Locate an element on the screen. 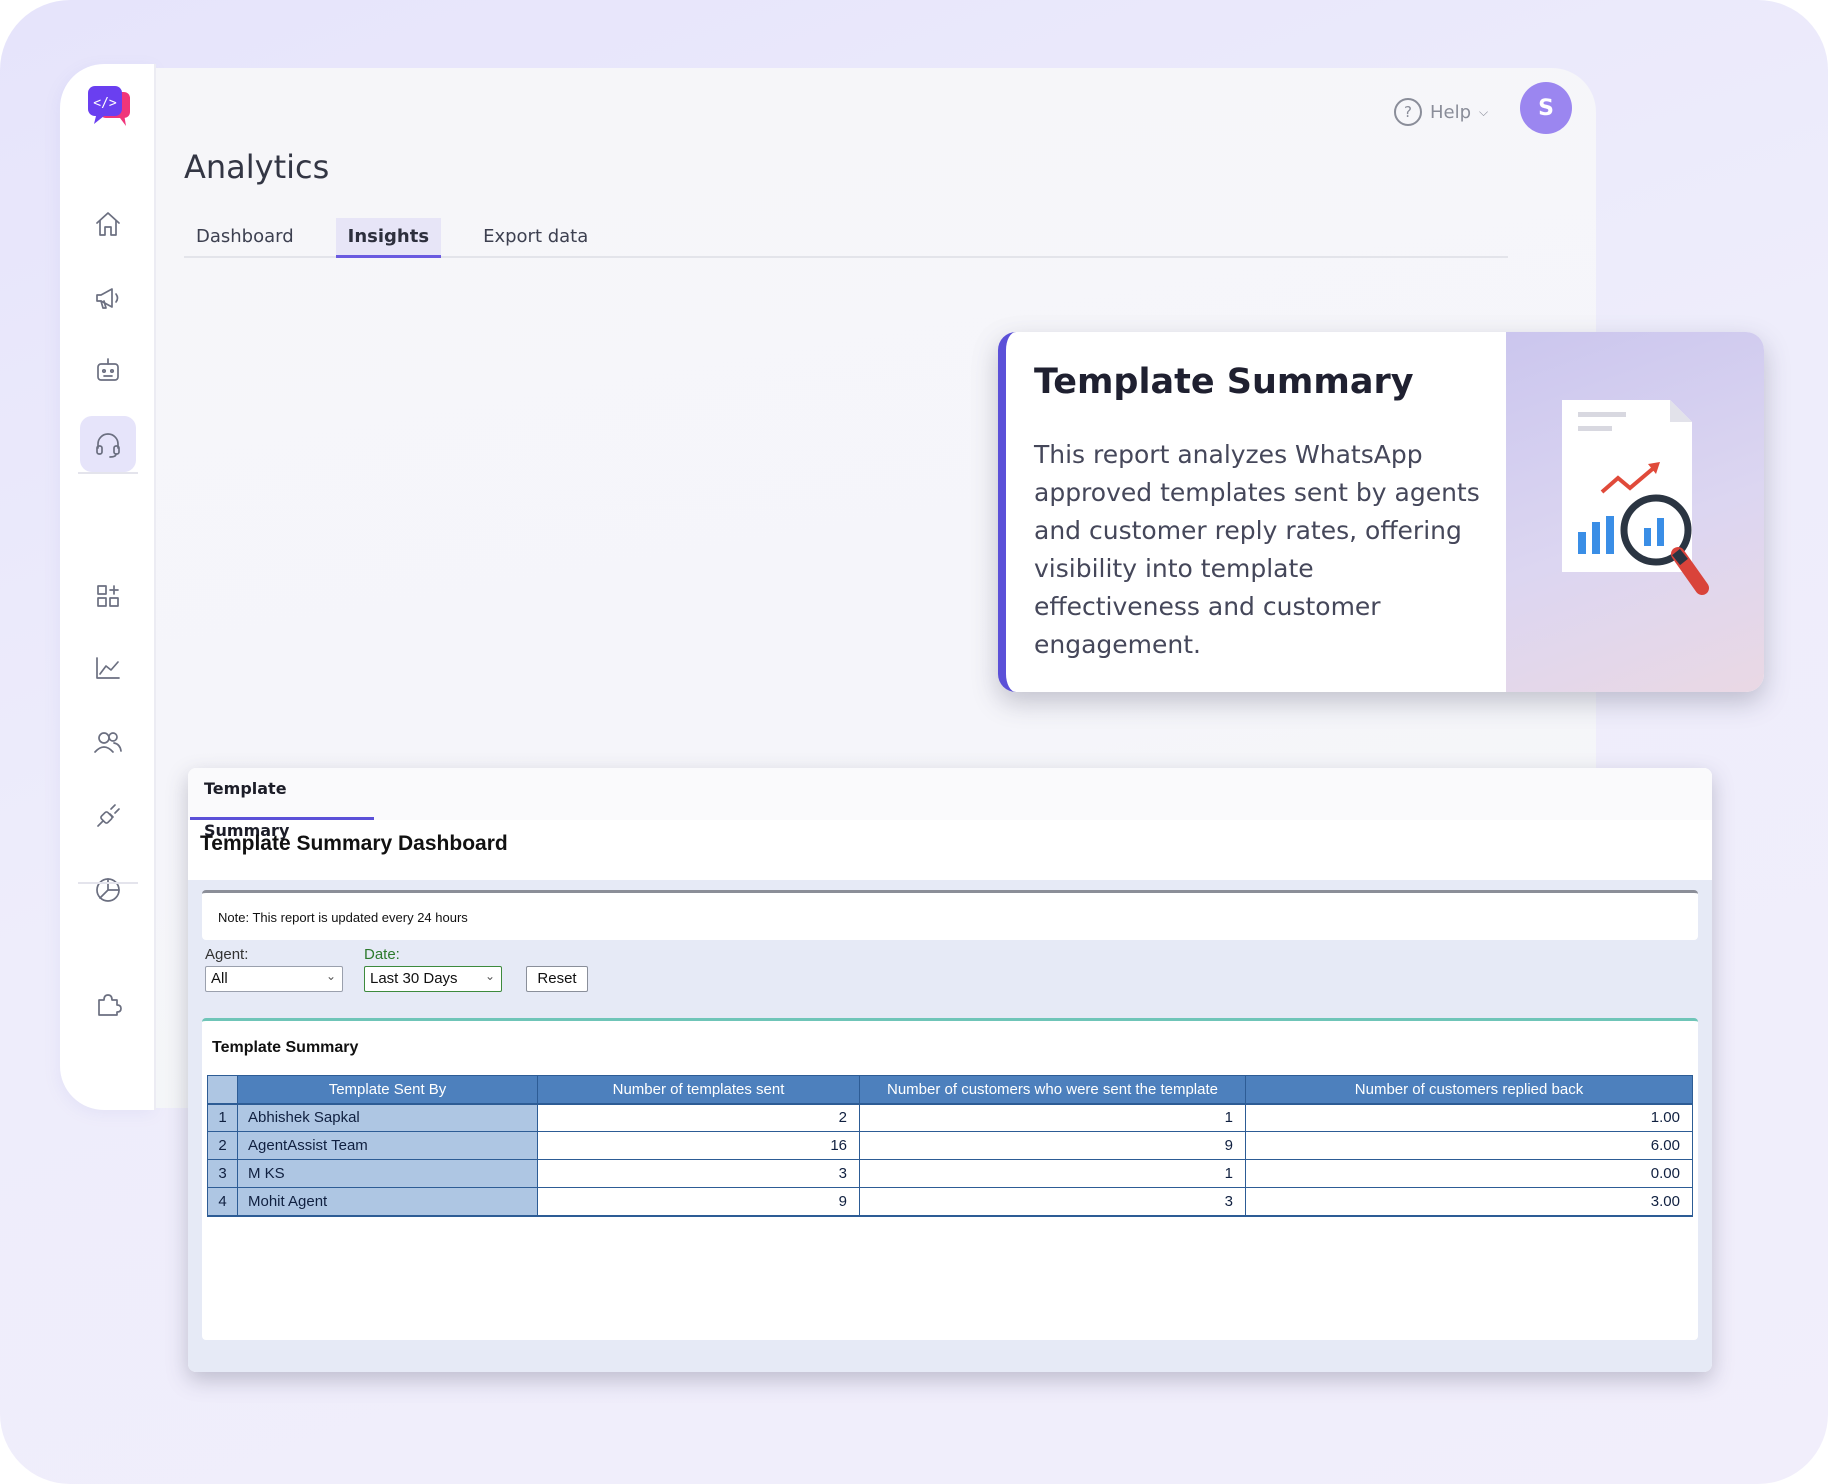 The image size is (1828, 1484). user-avatar: S is located at coordinates (1546, 108).